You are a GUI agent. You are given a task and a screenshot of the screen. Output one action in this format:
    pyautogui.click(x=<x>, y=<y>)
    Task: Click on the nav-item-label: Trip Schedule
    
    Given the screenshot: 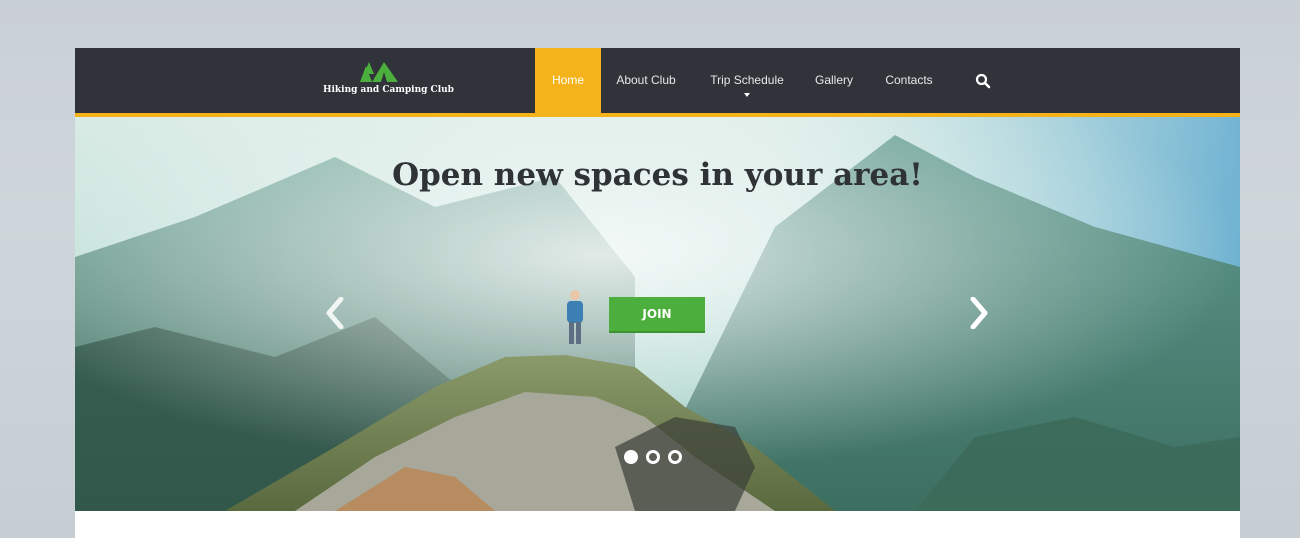 What is the action you would take?
    pyautogui.click(x=747, y=80)
    